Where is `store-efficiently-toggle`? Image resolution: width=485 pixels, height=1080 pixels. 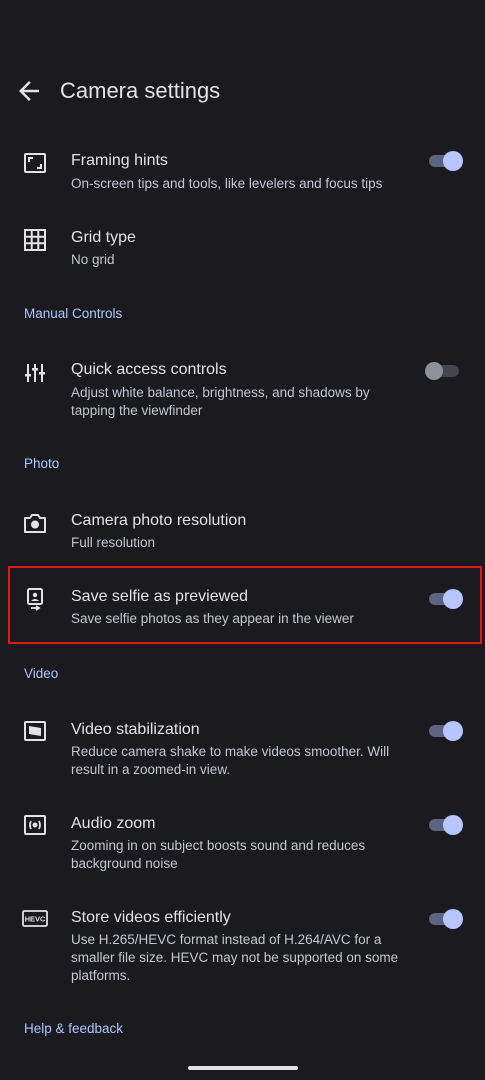 store-efficiently-toggle is located at coordinates (444, 919).